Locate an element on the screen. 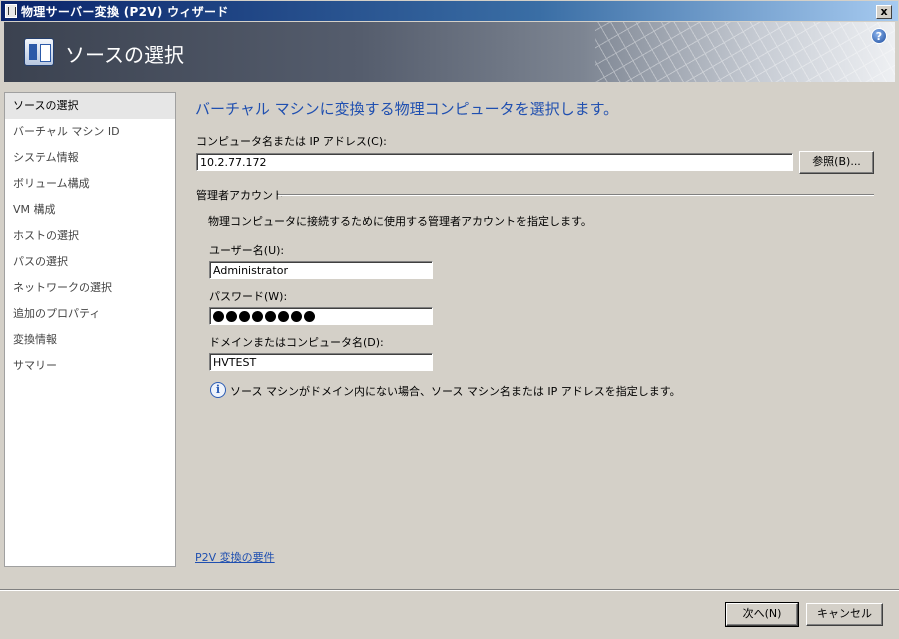 The height and width of the screenshot is (639, 899). sidebar-item-vm-config: VM 構成 is located at coordinates (90, 210).